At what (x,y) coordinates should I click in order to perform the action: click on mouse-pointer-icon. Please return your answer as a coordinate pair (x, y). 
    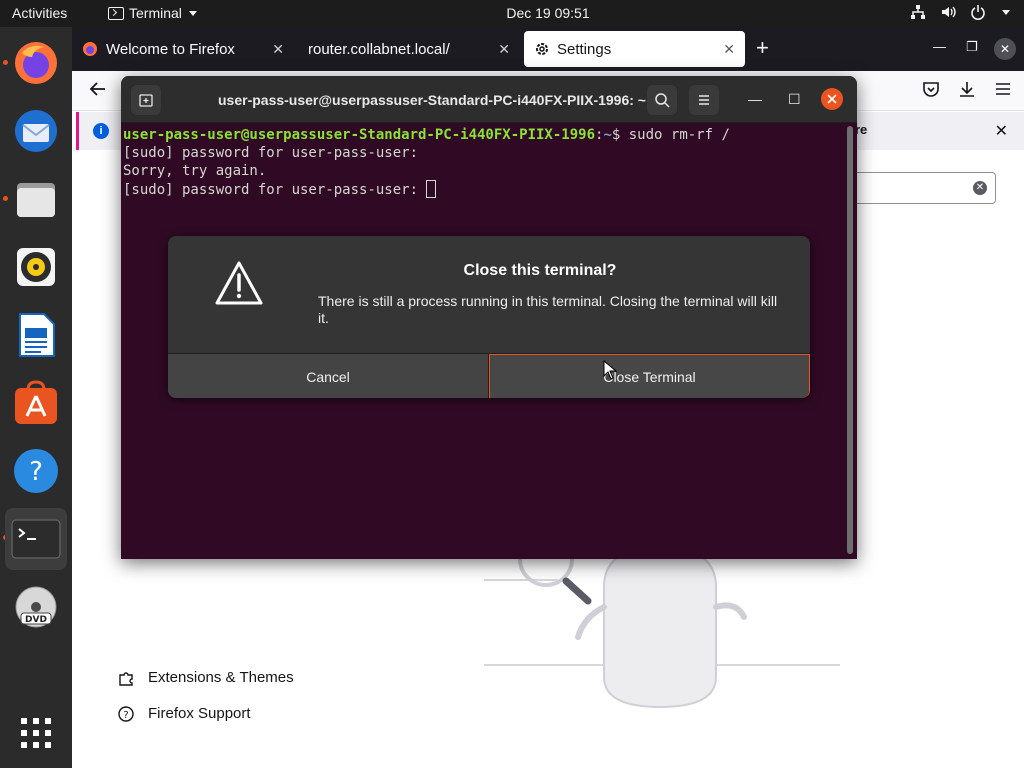
    Looking at the image, I should click on (610, 370).